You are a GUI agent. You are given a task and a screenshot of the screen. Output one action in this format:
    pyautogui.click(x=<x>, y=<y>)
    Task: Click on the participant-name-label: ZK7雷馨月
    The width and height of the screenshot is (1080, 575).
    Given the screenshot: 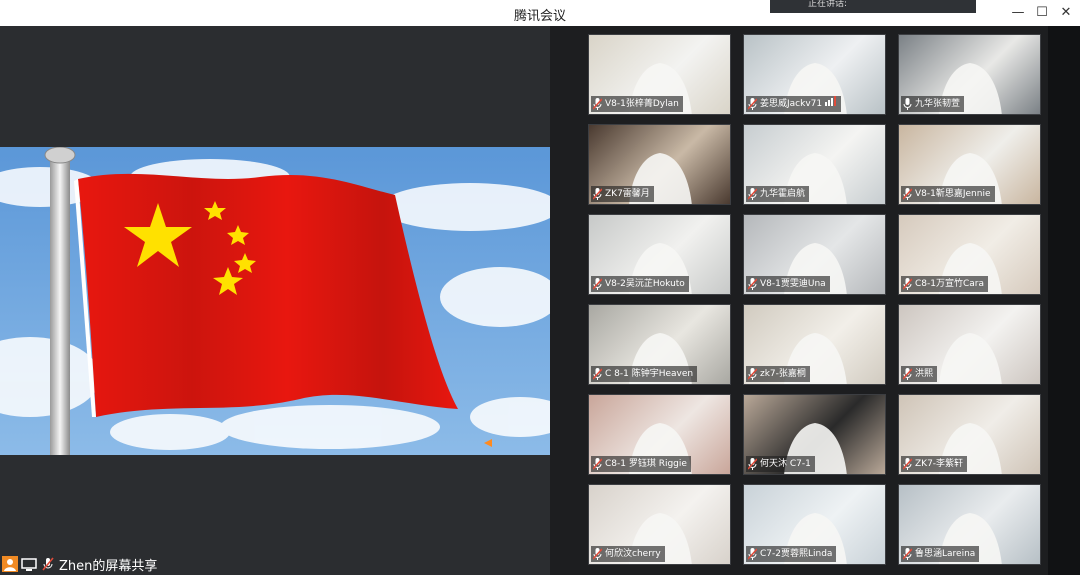 What is the action you would take?
    pyautogui.click(x=622, y=194)
    